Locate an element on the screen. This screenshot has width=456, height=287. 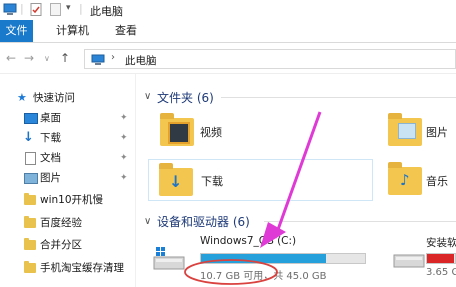
folder-tile-pictures: 图片 is located at coordinates (420, 132).